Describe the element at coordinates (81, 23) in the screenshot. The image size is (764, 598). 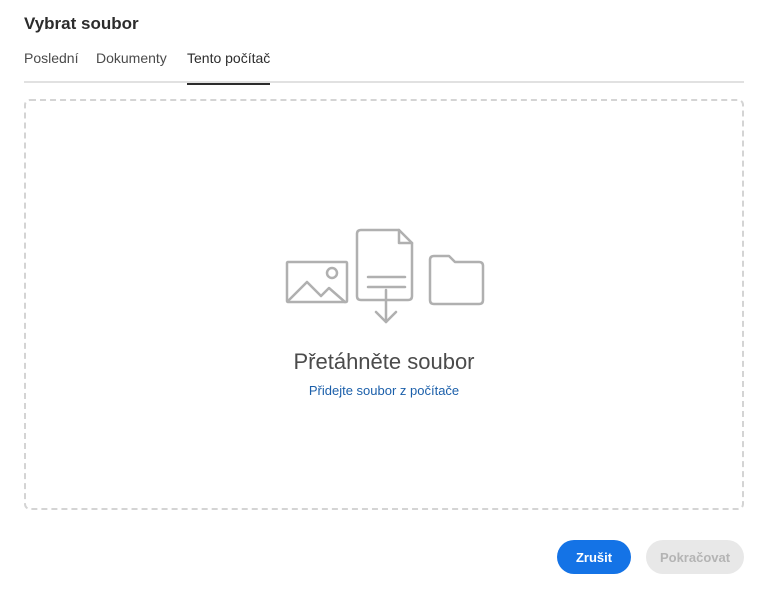
I see `dialog-title: Vybrat soubor` at that location.